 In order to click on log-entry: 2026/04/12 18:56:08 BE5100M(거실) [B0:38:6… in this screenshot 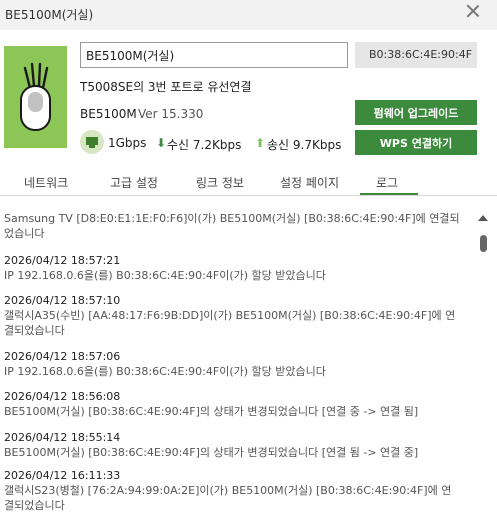, I will do `click(239, 404)`.